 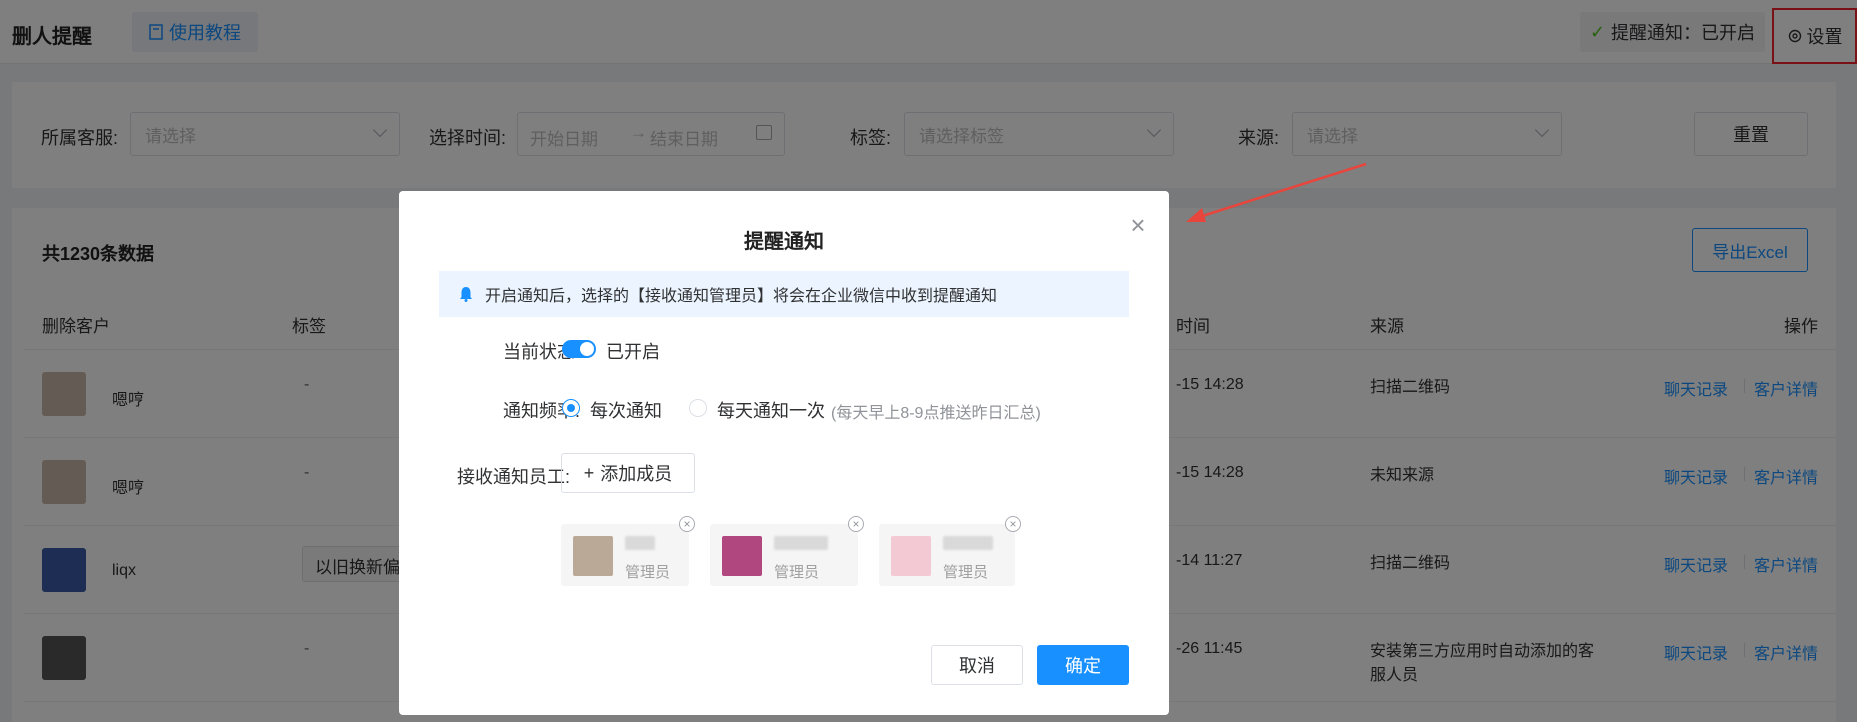 I want to click on info-alert: 开启通知后，选择的【接收通知管理员】将会在企业微信中收到提醒通知, so click(x=784, y=294).